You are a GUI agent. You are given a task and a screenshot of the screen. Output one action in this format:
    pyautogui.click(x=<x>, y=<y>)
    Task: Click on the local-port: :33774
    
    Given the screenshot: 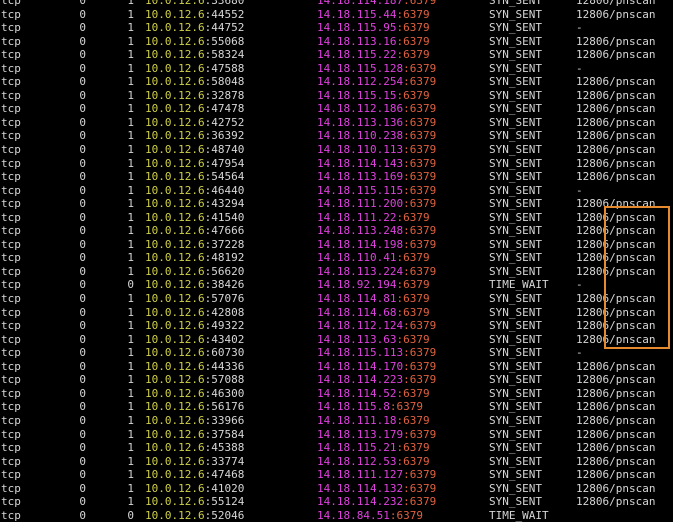 What is the action you would take?
    pyautogui.click(x=224, y=461)
    